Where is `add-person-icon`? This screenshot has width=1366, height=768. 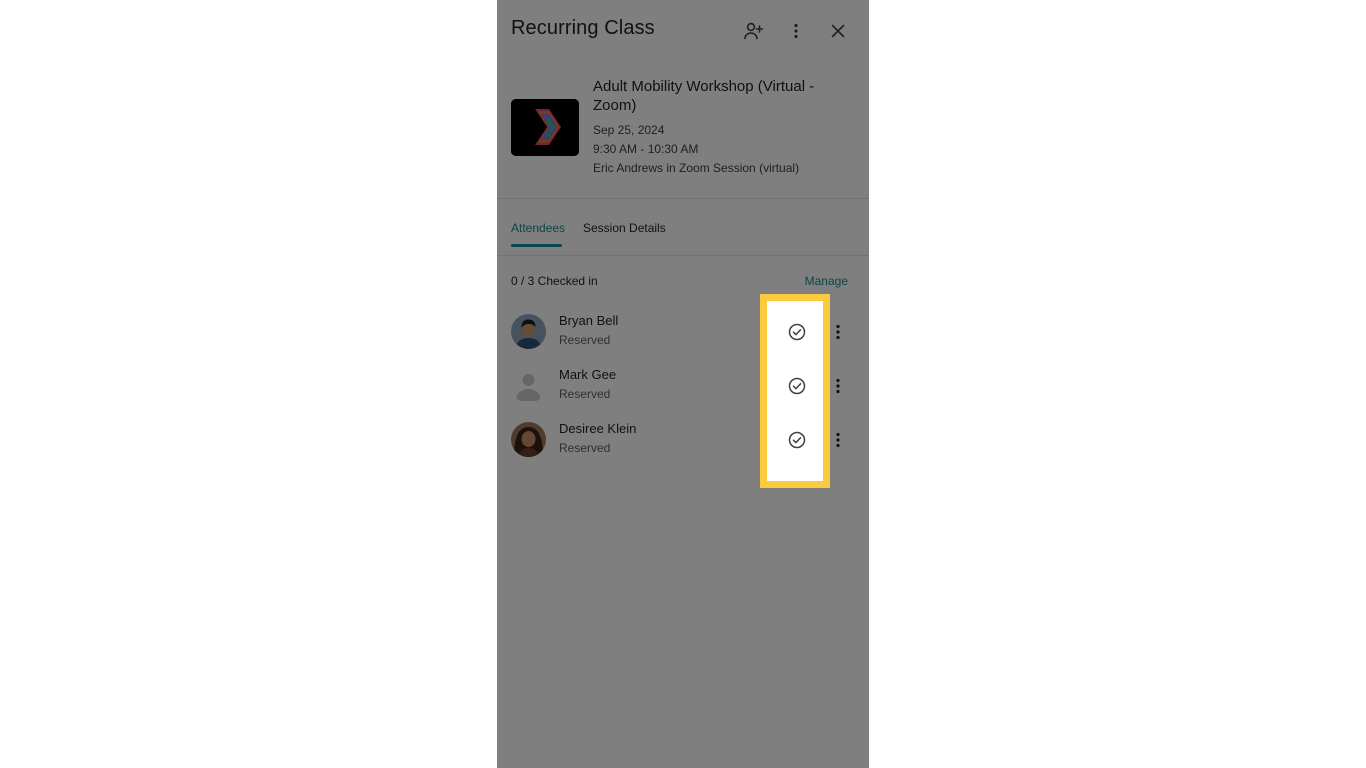 add-person-icon is located at coordinates (754, 31).